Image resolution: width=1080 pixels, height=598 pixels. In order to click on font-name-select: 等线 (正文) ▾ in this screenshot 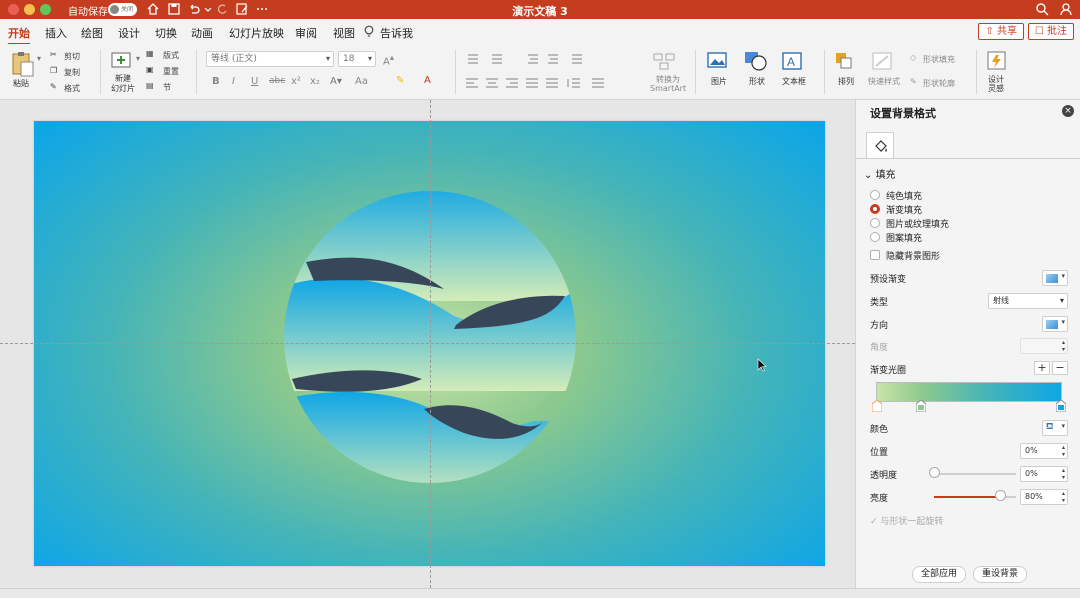, I will do `click(270, 59)`.